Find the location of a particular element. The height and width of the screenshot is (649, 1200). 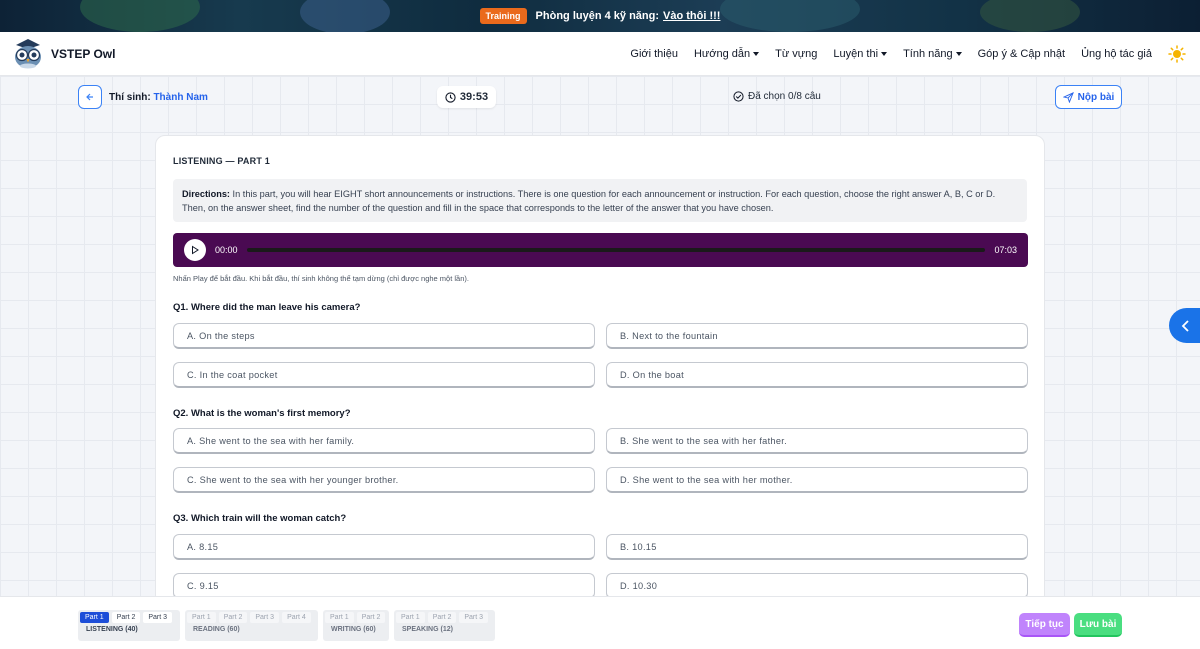

nav-item-guide-label: Hướng dẫn is located at coordinates (722, 53).